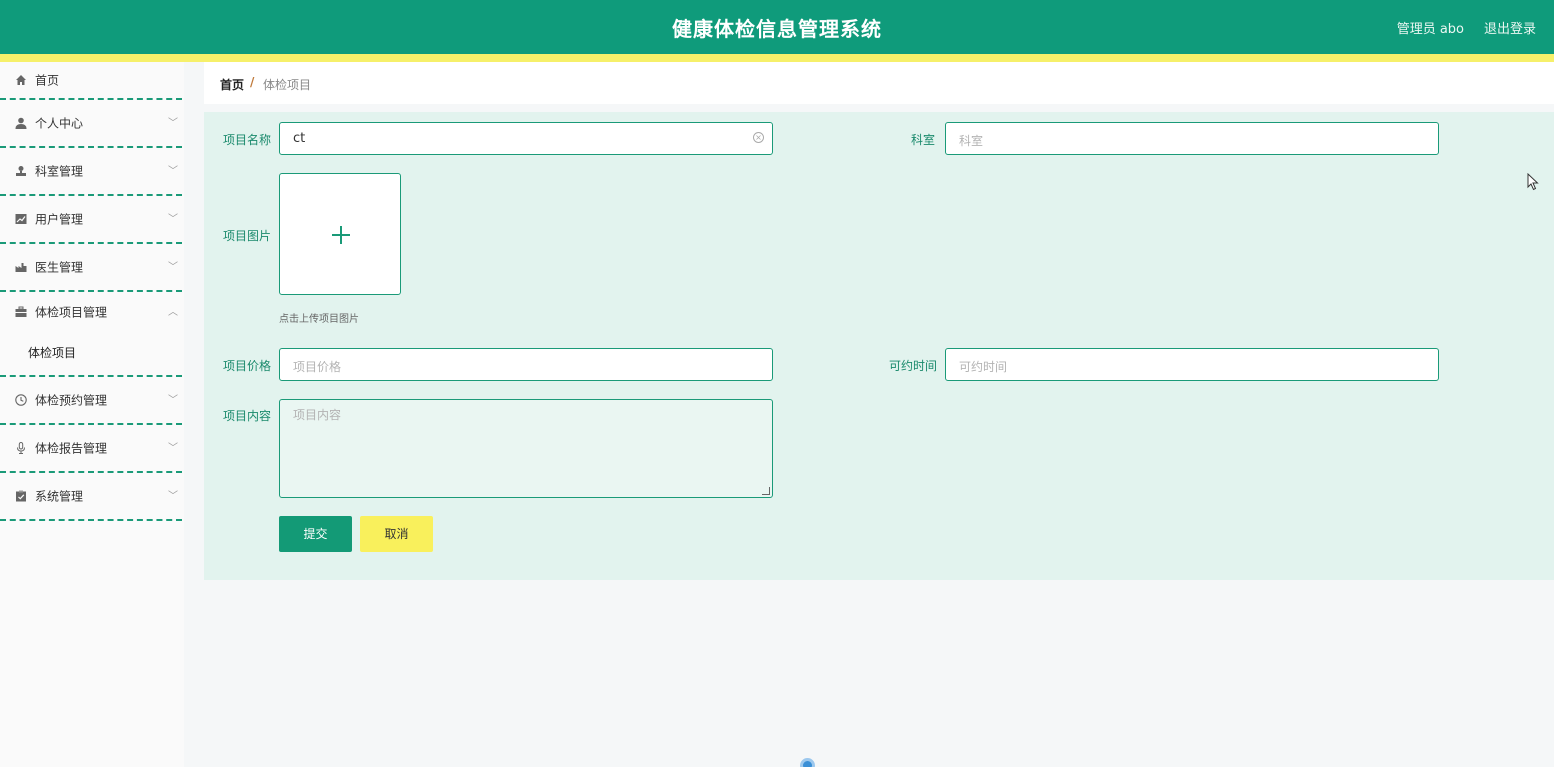 The width and height of the screenshot is (1554, 767). Describe the element at coordinates (247, 416) in the screenshot. I see `content-label: 项目内容` at that location.